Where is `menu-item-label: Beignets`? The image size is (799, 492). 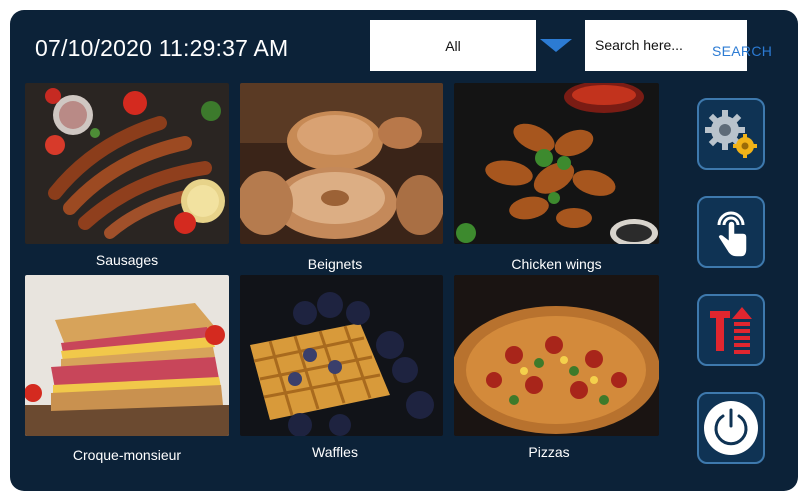
menu-item-label: Beignets is located at coordinates (335, 264).